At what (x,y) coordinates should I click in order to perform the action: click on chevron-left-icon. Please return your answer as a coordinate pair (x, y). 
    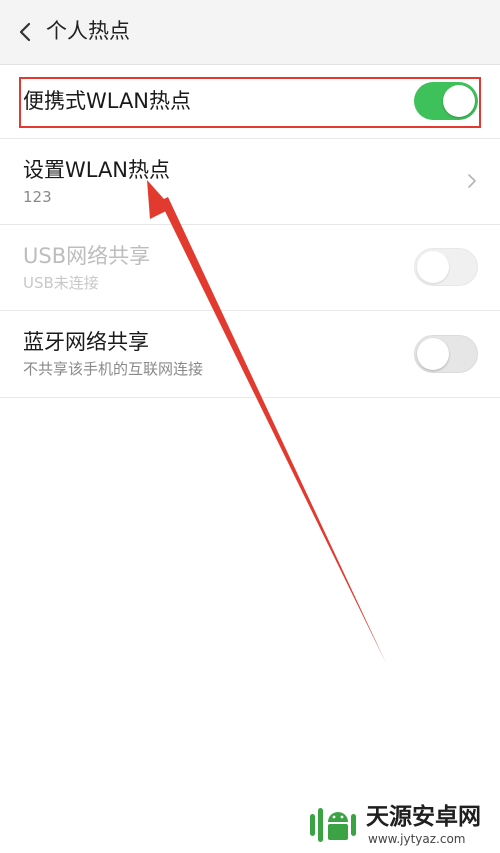
    Looking at the image, I should click on (26, 32).